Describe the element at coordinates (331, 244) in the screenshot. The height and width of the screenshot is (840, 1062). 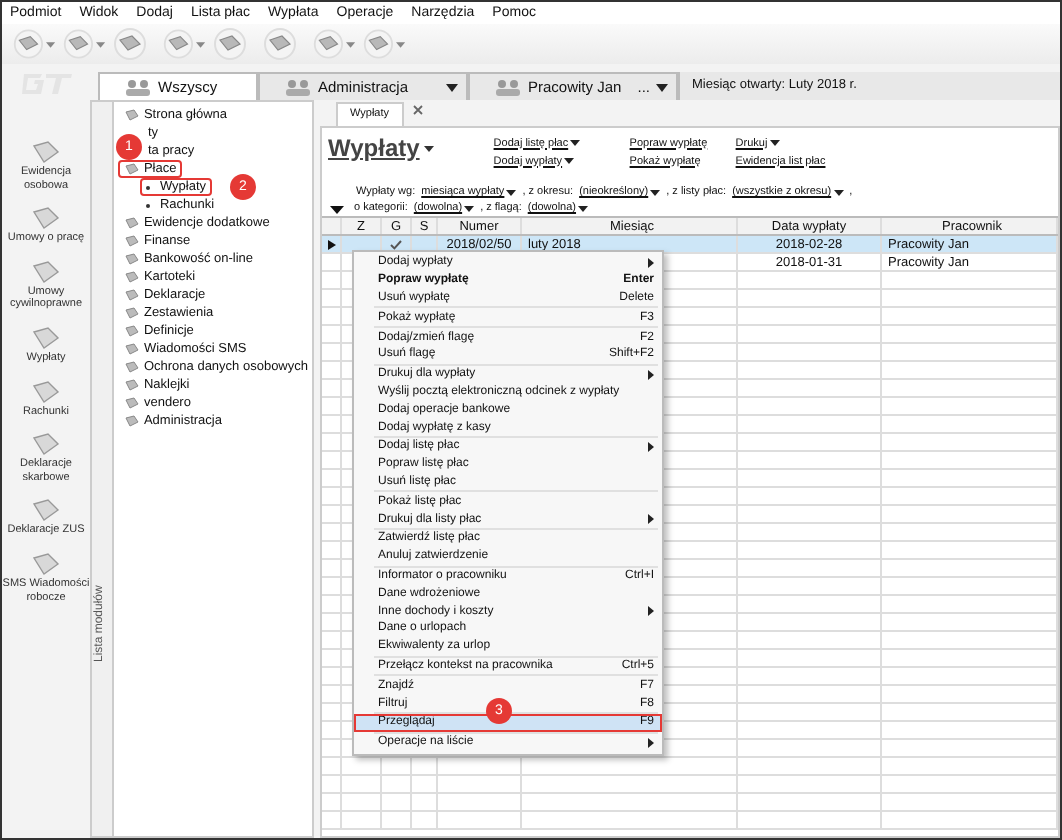
I see `row-pointer-icon` at that location.